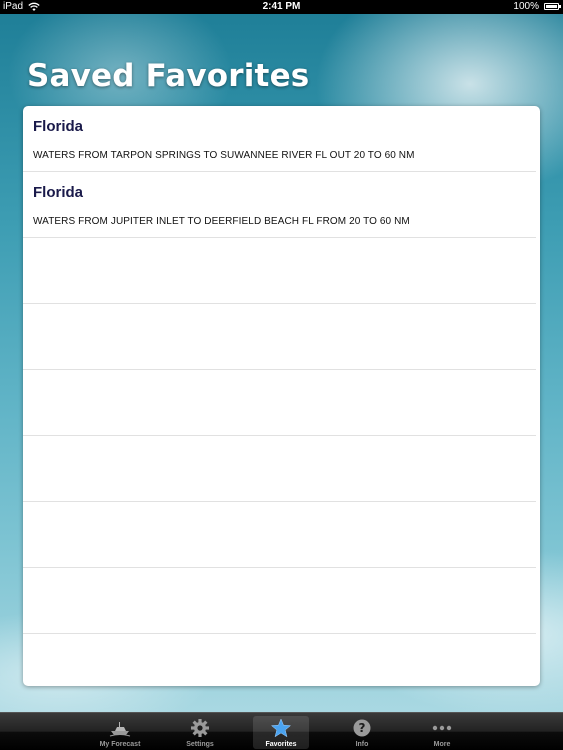 This screenshot has height=750, width=563. I want to click on gear-icon, so click(200, 728).